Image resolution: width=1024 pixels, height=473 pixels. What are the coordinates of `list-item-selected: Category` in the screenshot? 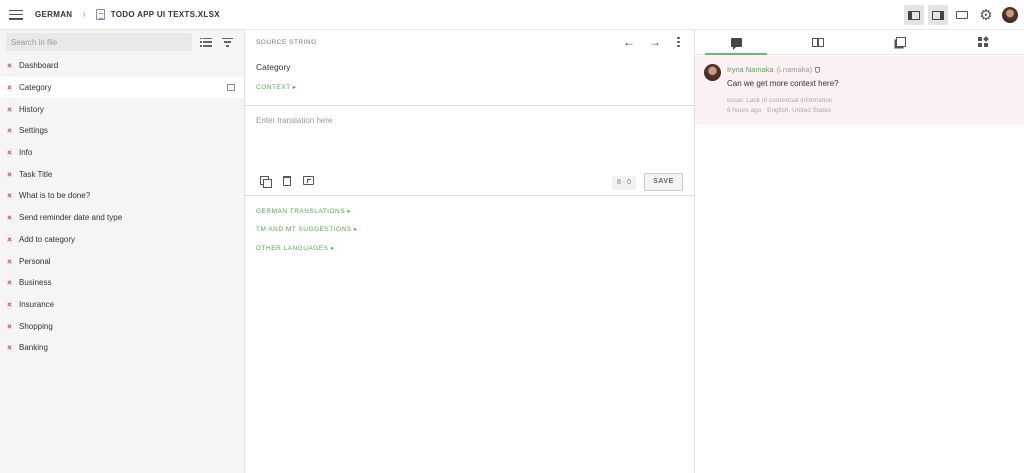 It's located at (122, 87).